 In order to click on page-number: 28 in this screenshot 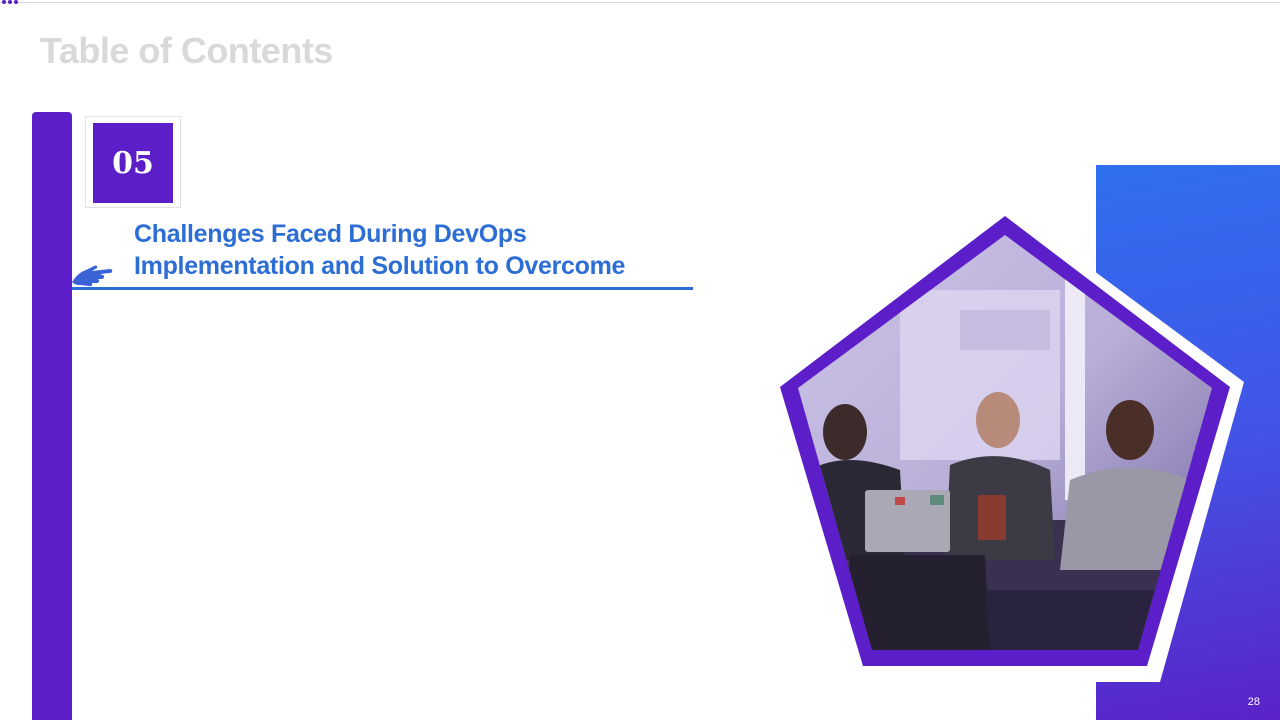, I will do `click(1253, 702)`.